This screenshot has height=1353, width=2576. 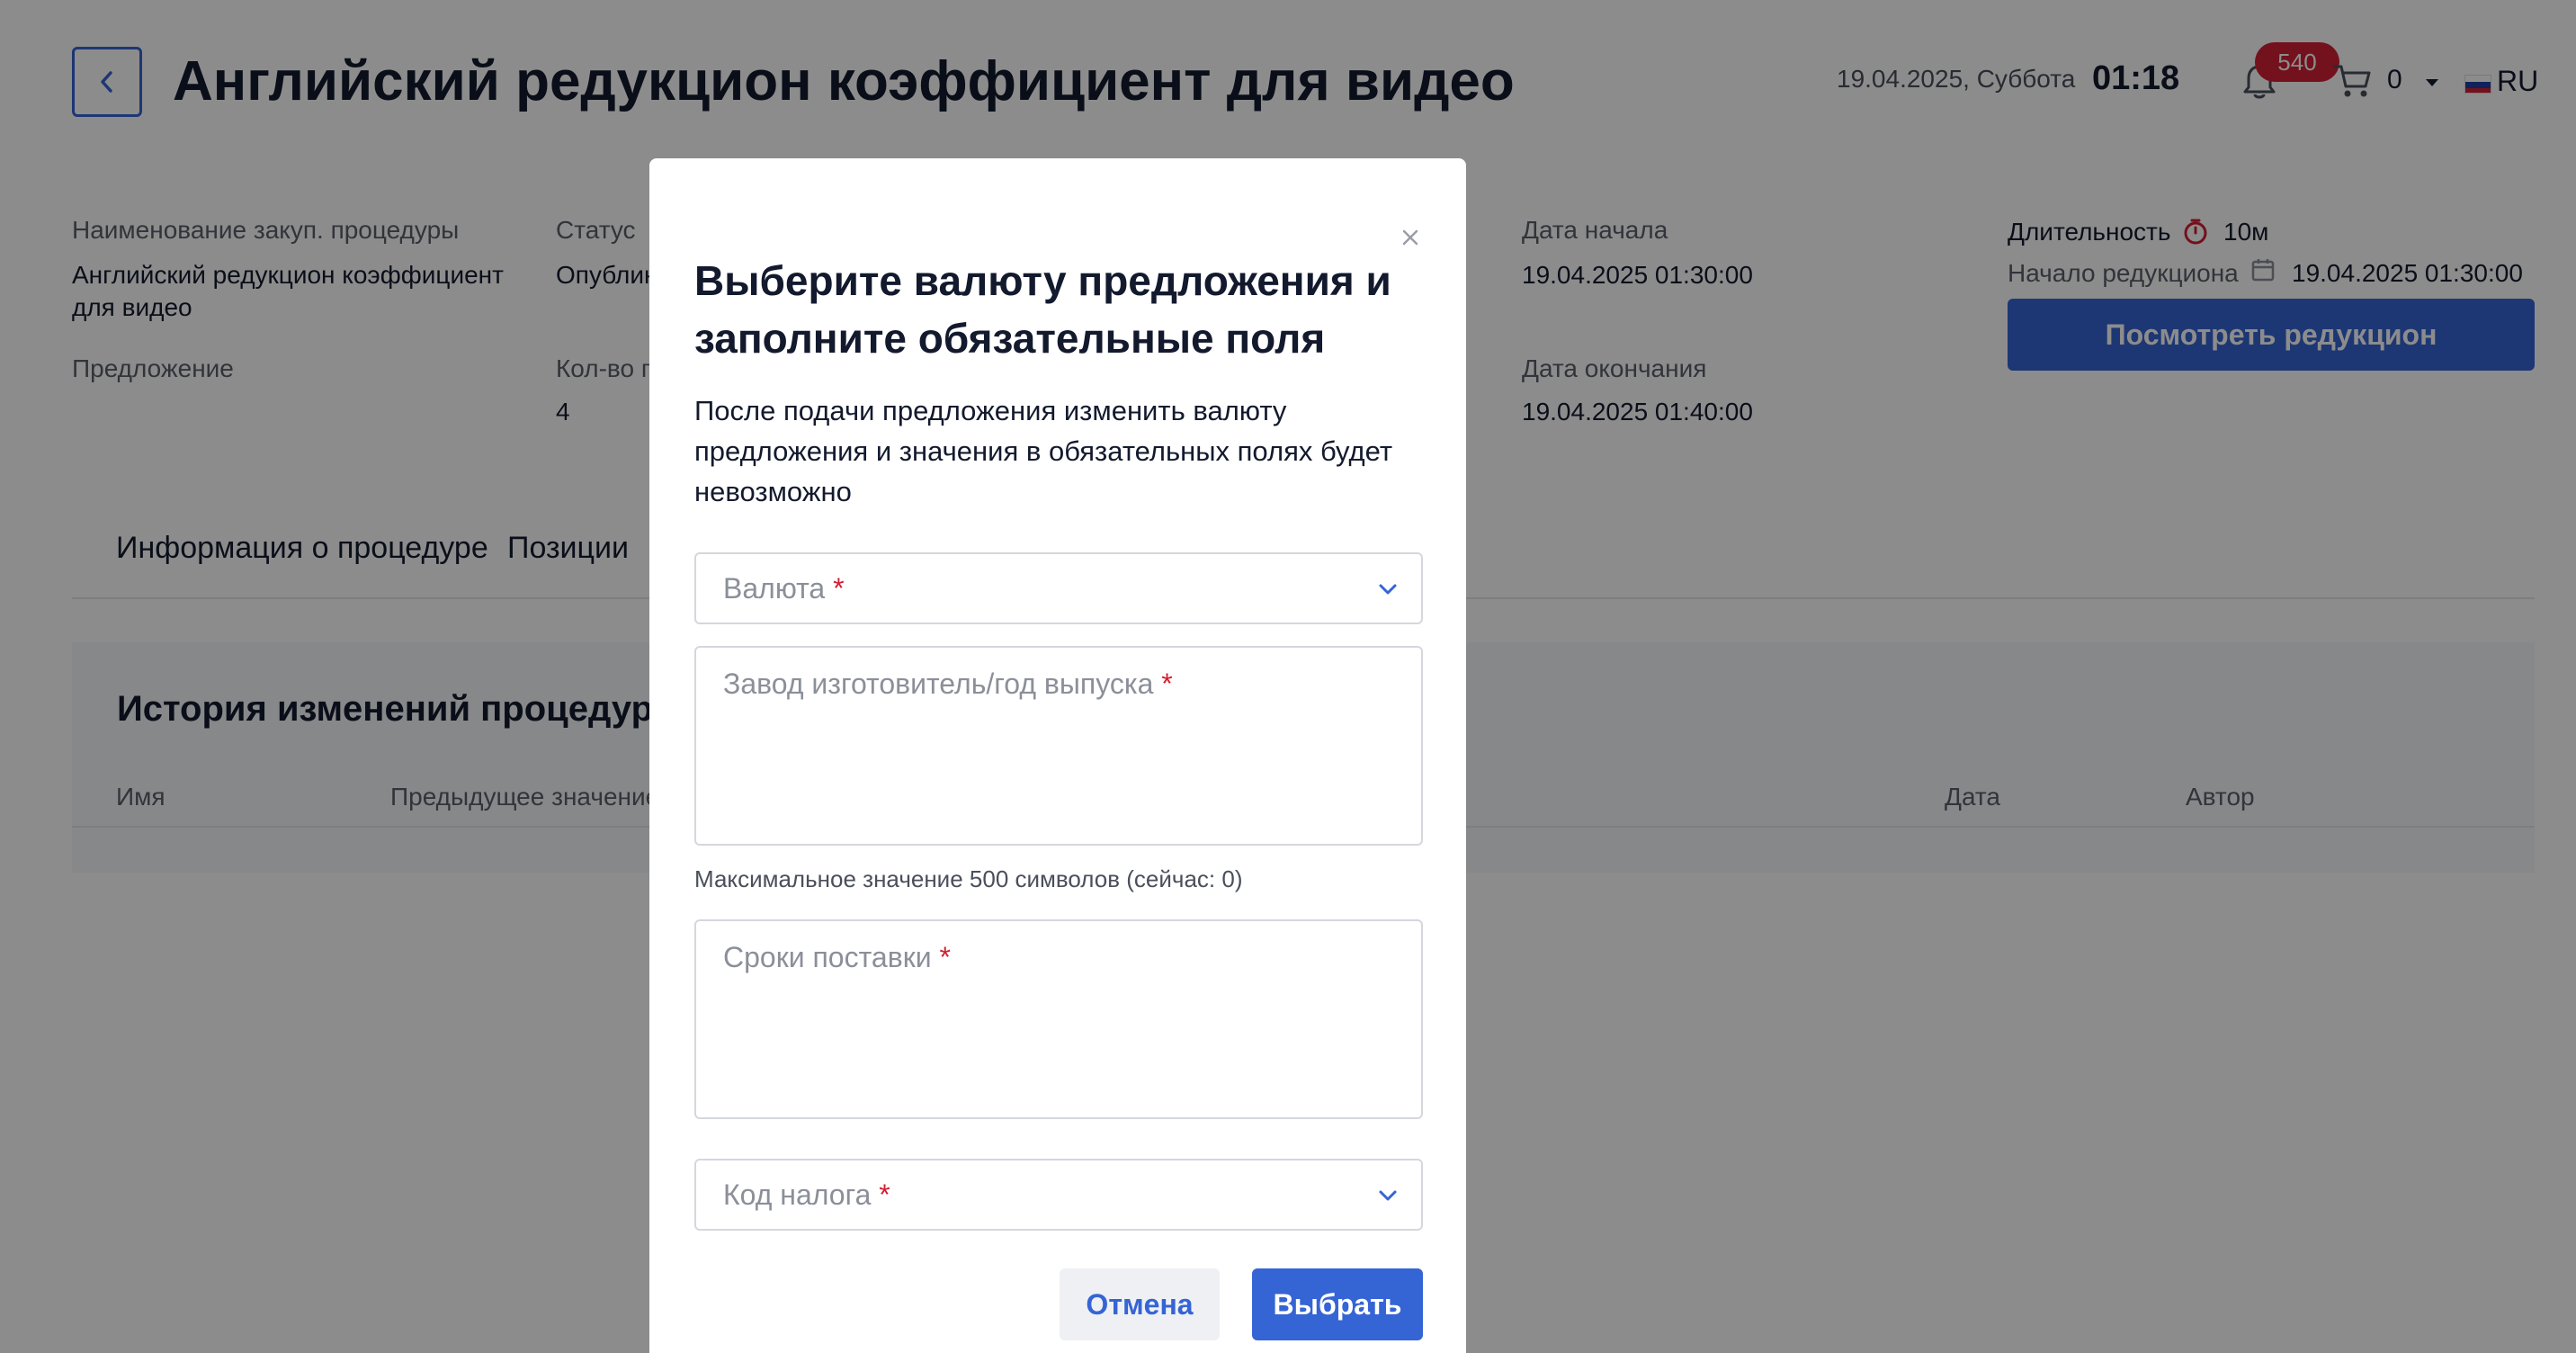 What do you see at coordinates (1058, 1019) in the screenshot?
I see `delivery-terms-textarea: Сроки поставки *` at bounding box center [1058, 1019].